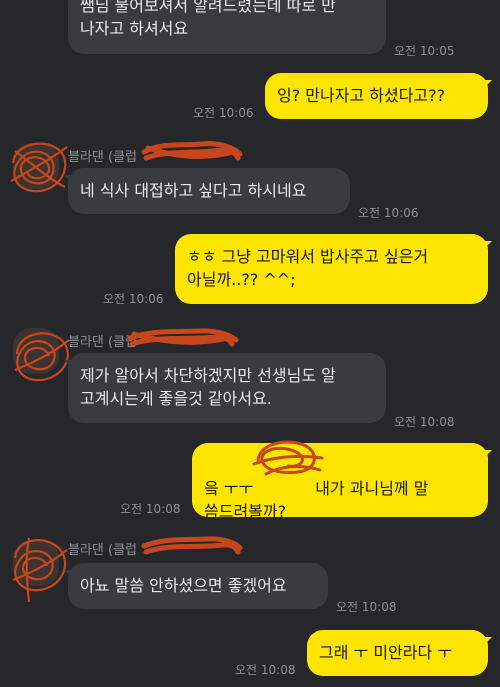 This screenshot has height=687, width=500. What do you see at coordinates (340, 482) in the screenshot?
I see `outgoing-message-bubble: 읔 ㅜㅜ 내가 과니님께 말 씀드려볼까?` at bounding box center [340, 482].